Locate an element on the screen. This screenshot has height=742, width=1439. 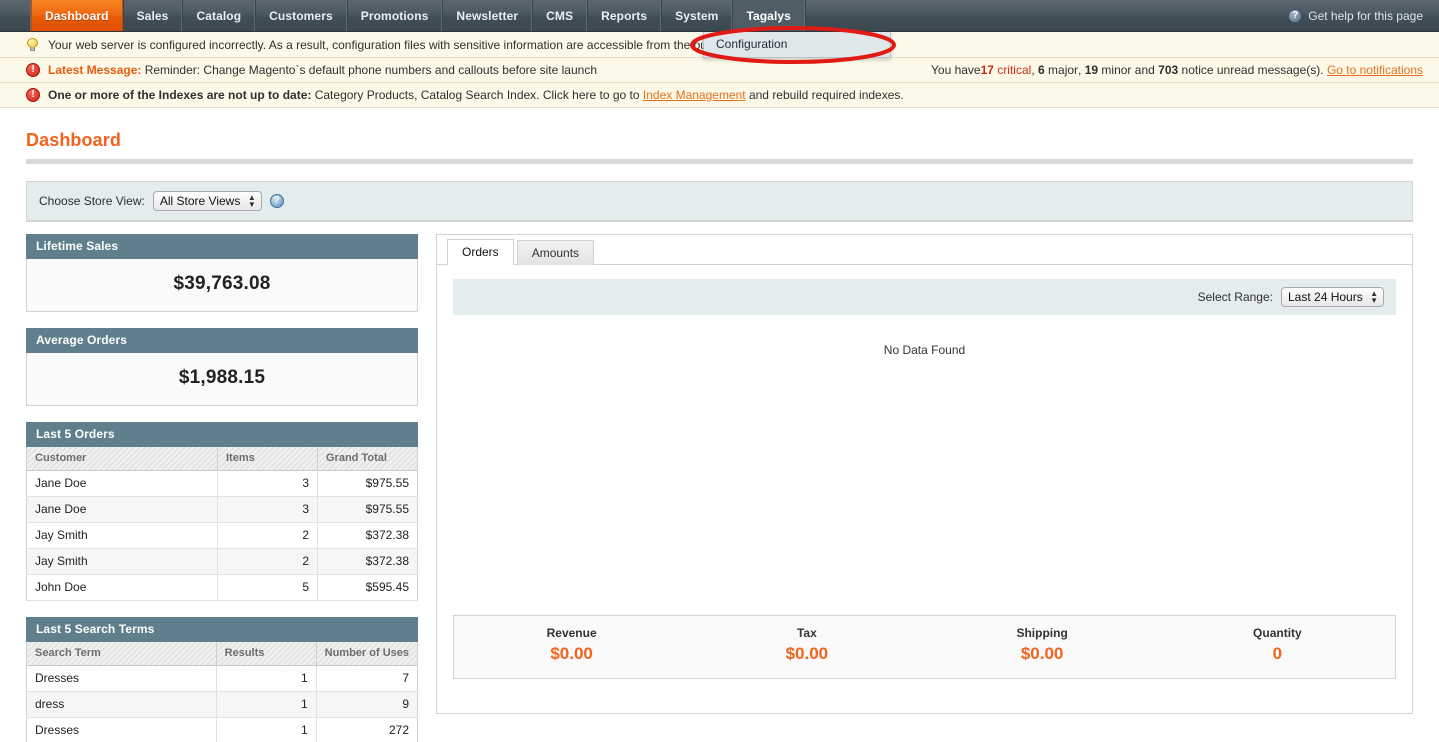
cell-search-term: Dresses is located at coordinates (121, 729).